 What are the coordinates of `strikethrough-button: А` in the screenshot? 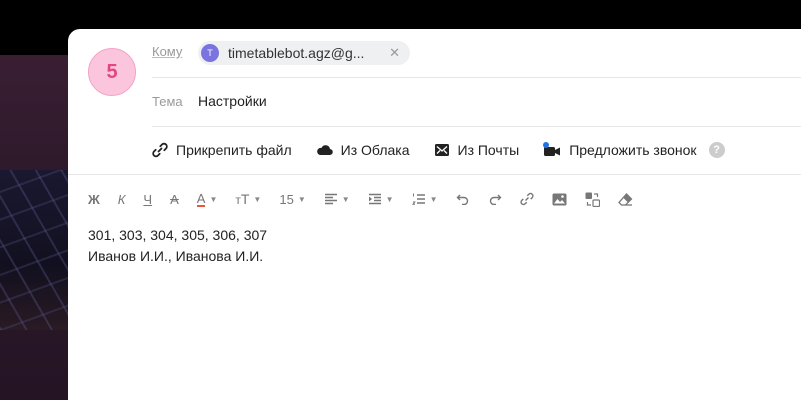 It's located at (174, 199).